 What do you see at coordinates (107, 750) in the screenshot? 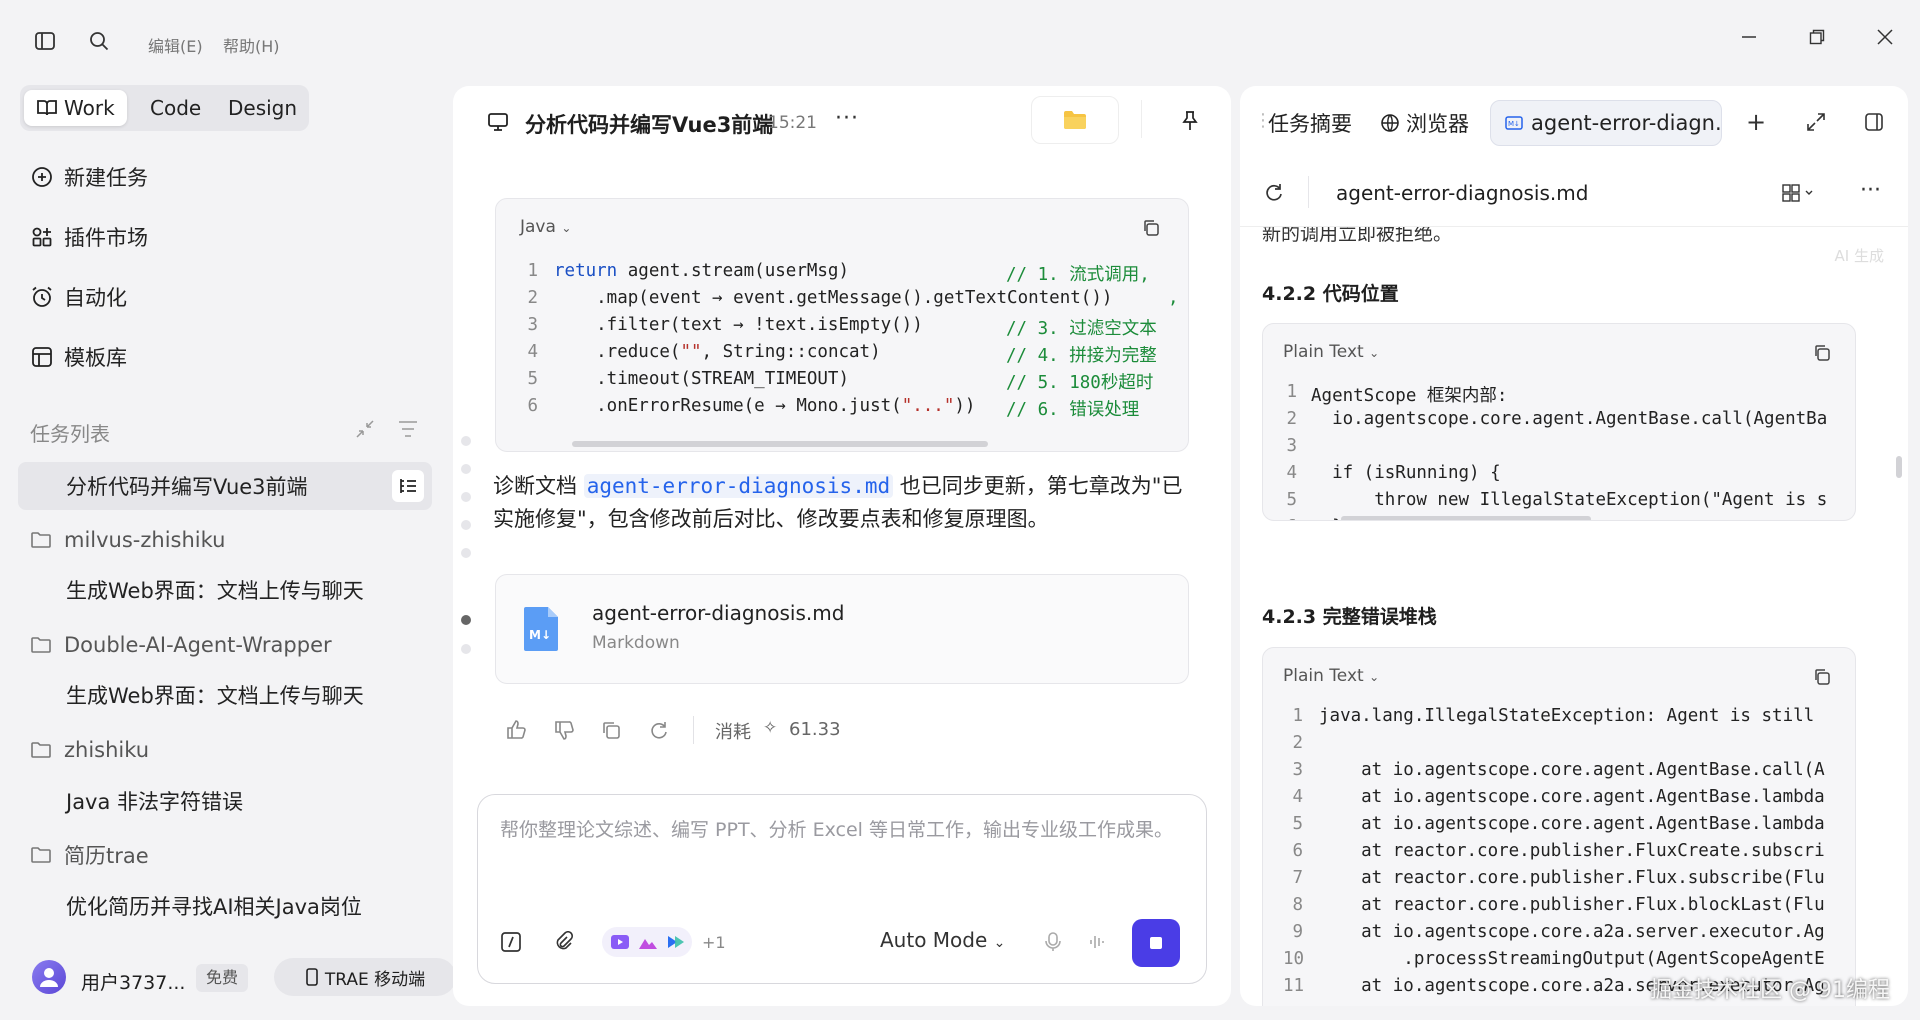
I see `folder-label: zhishiku` at bounding box center [107, 750].